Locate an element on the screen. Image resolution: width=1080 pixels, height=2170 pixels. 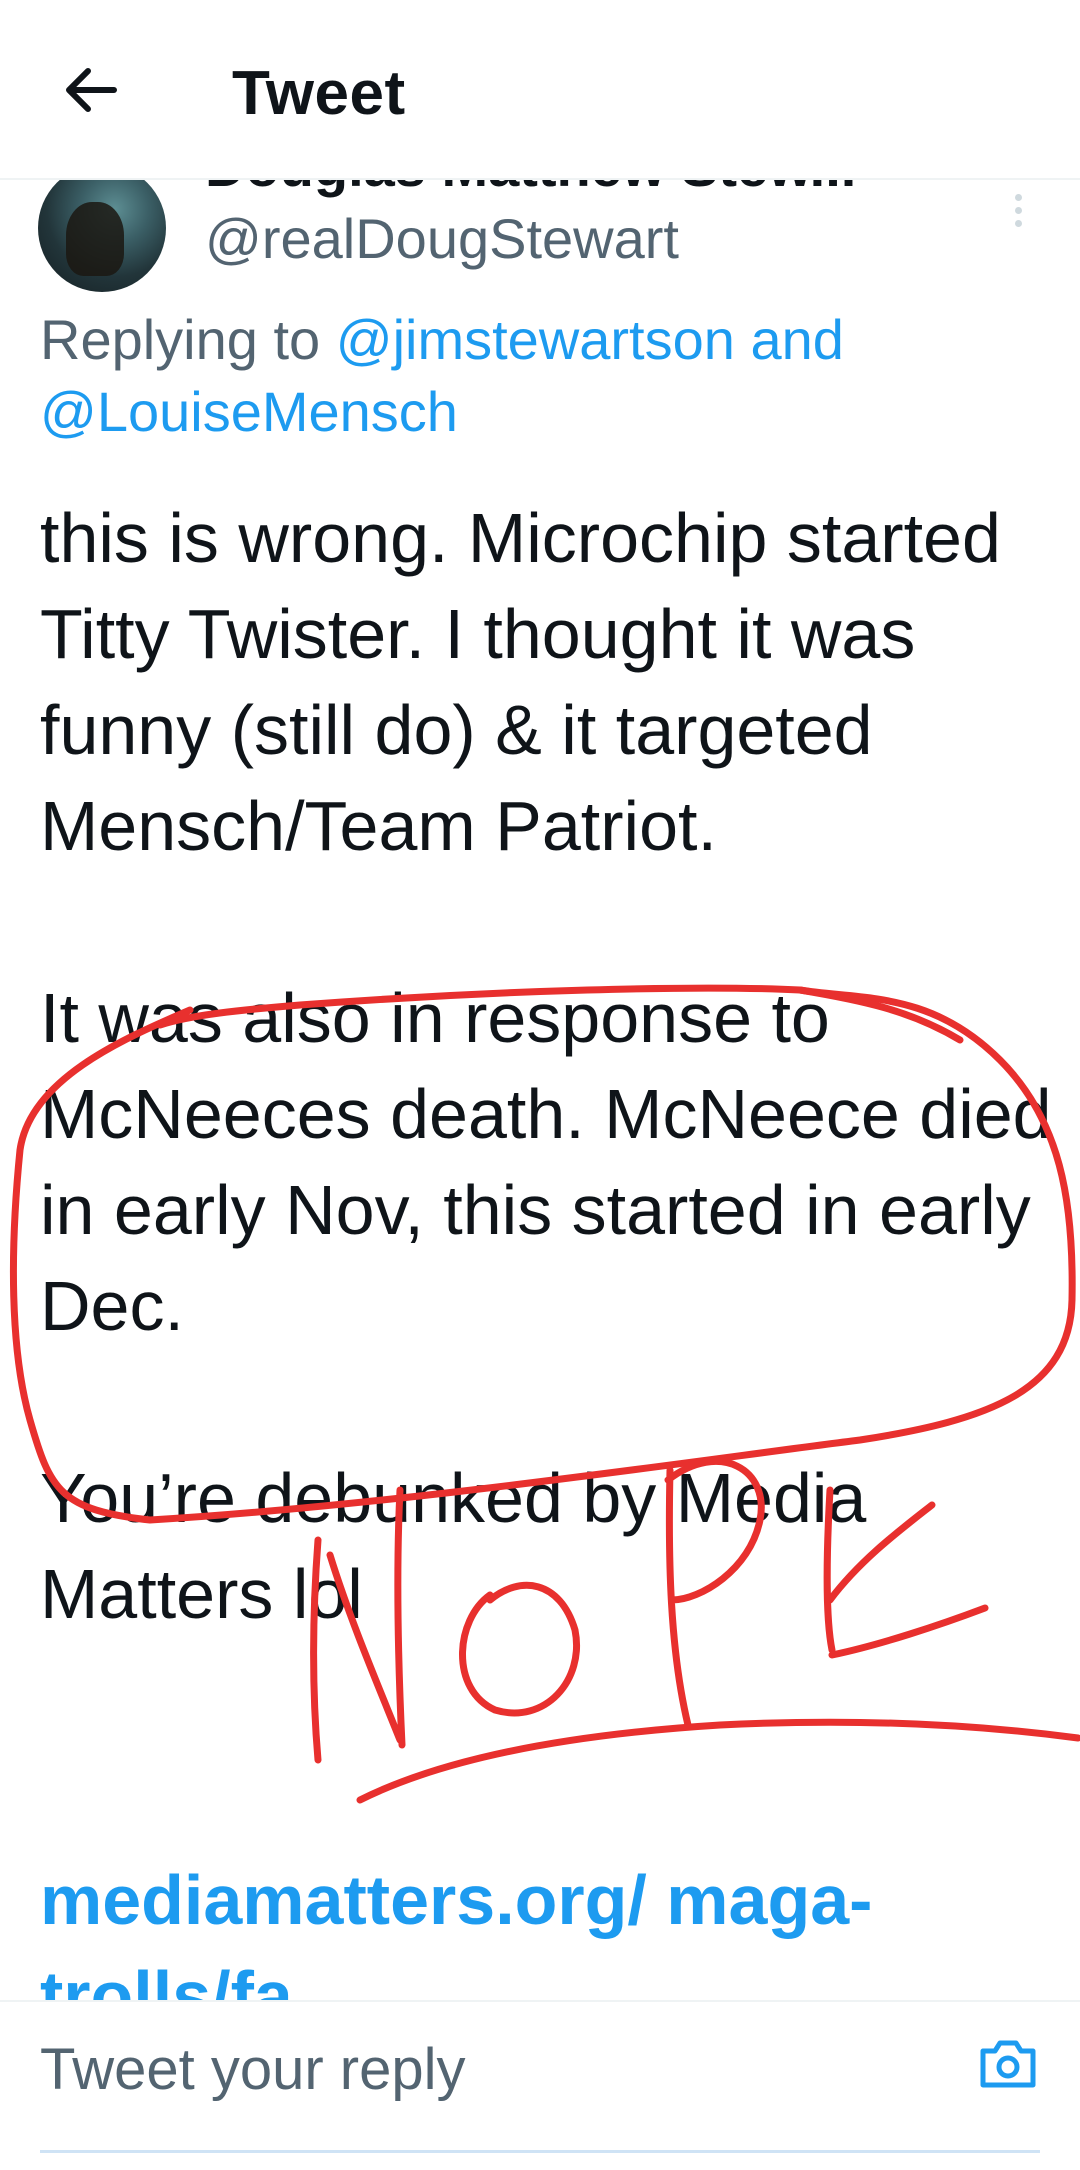
tweet-paragraph: You’re debunked by Media Matters lol is located at coordinates (453, 1546).